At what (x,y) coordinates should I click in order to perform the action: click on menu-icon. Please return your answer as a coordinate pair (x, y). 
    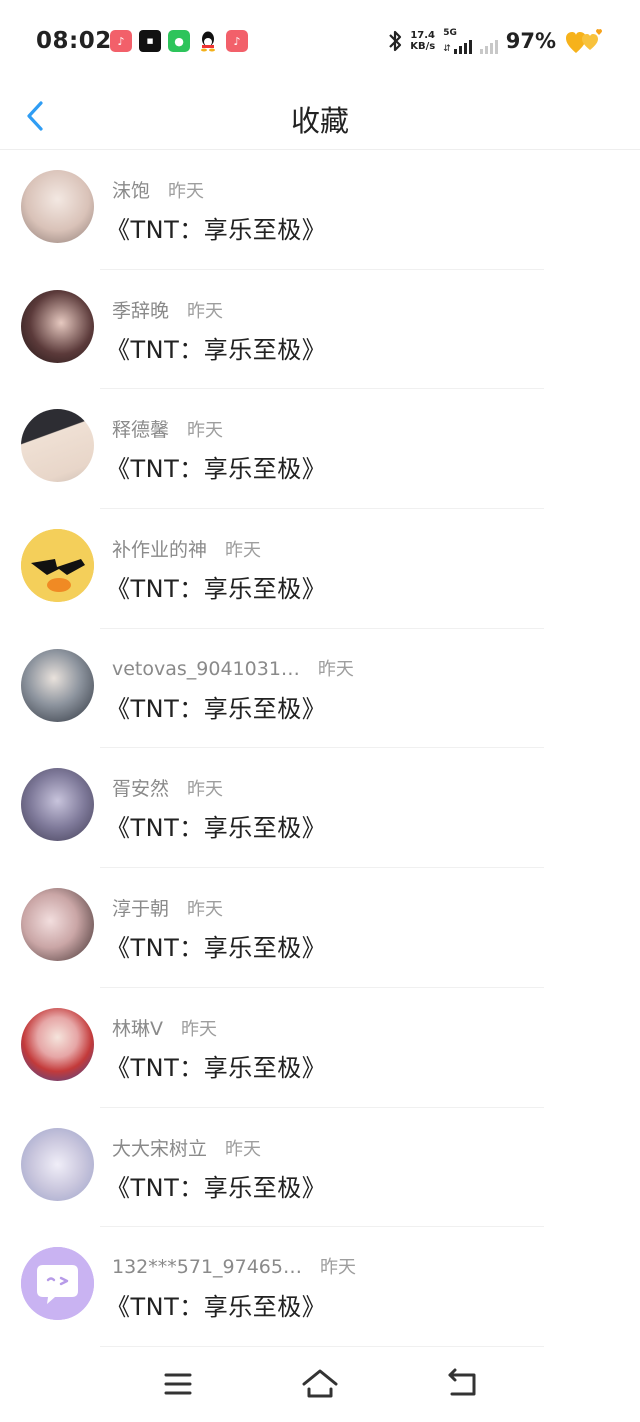
    Looking at the image, I should click on (178, 1384).